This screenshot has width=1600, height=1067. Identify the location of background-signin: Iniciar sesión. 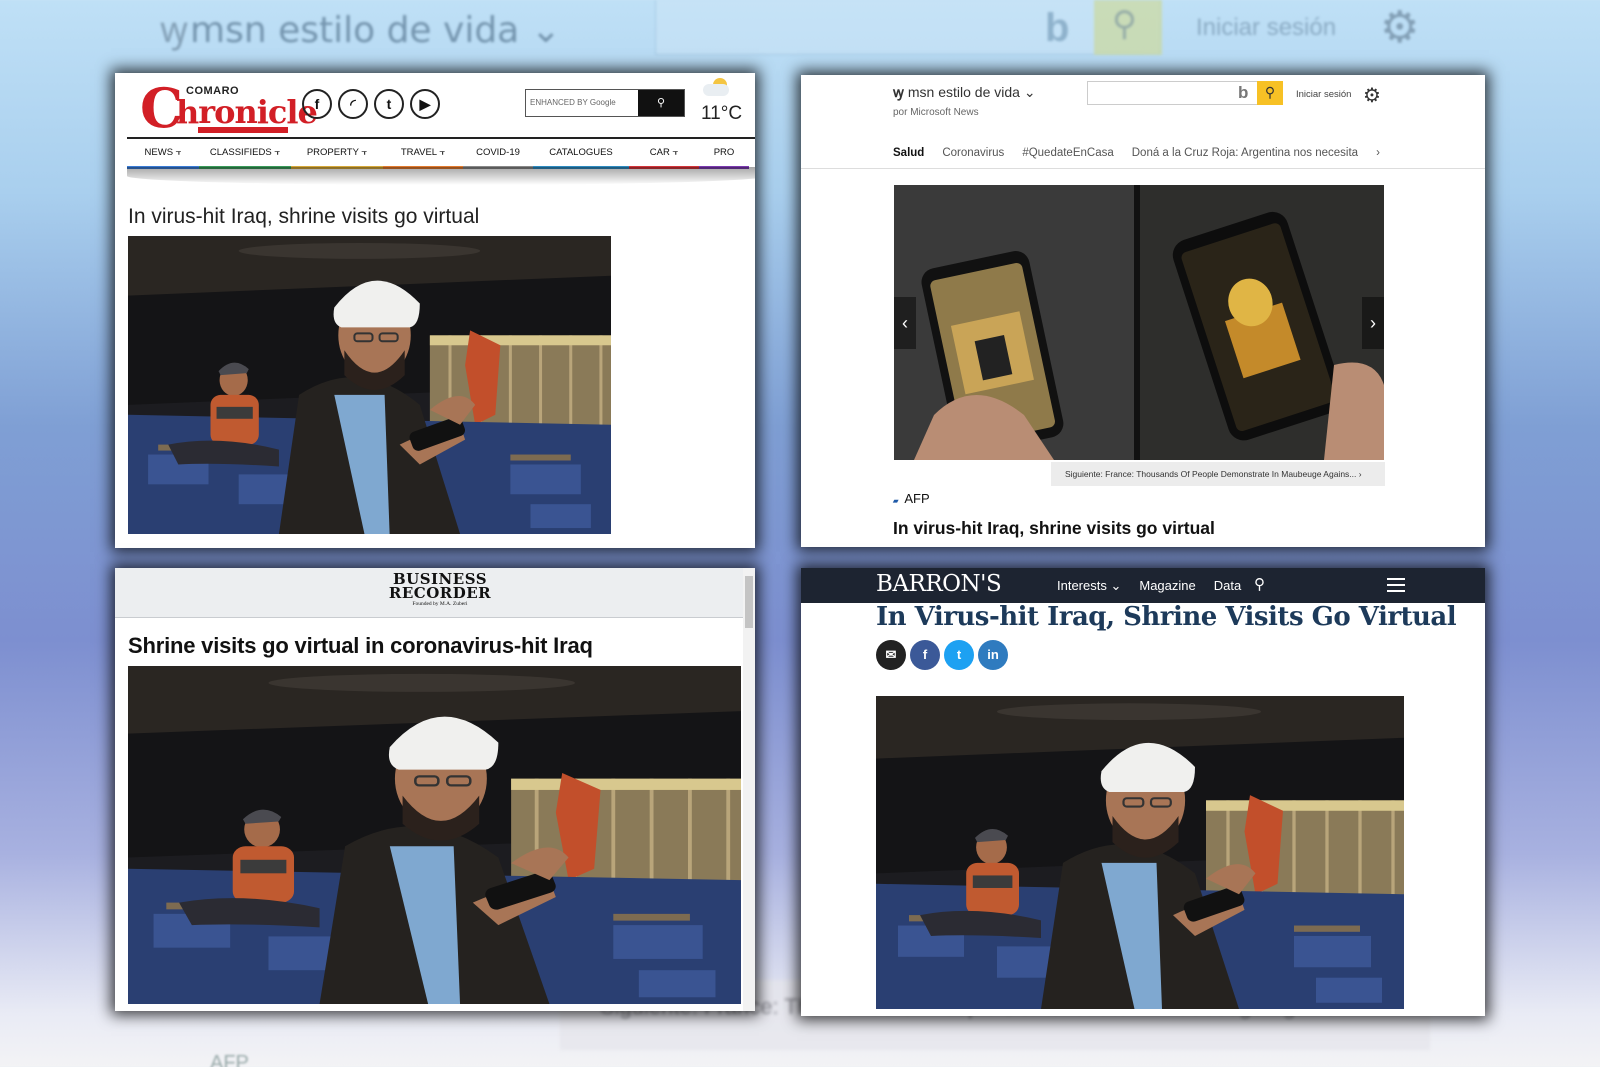
(1266, 27).